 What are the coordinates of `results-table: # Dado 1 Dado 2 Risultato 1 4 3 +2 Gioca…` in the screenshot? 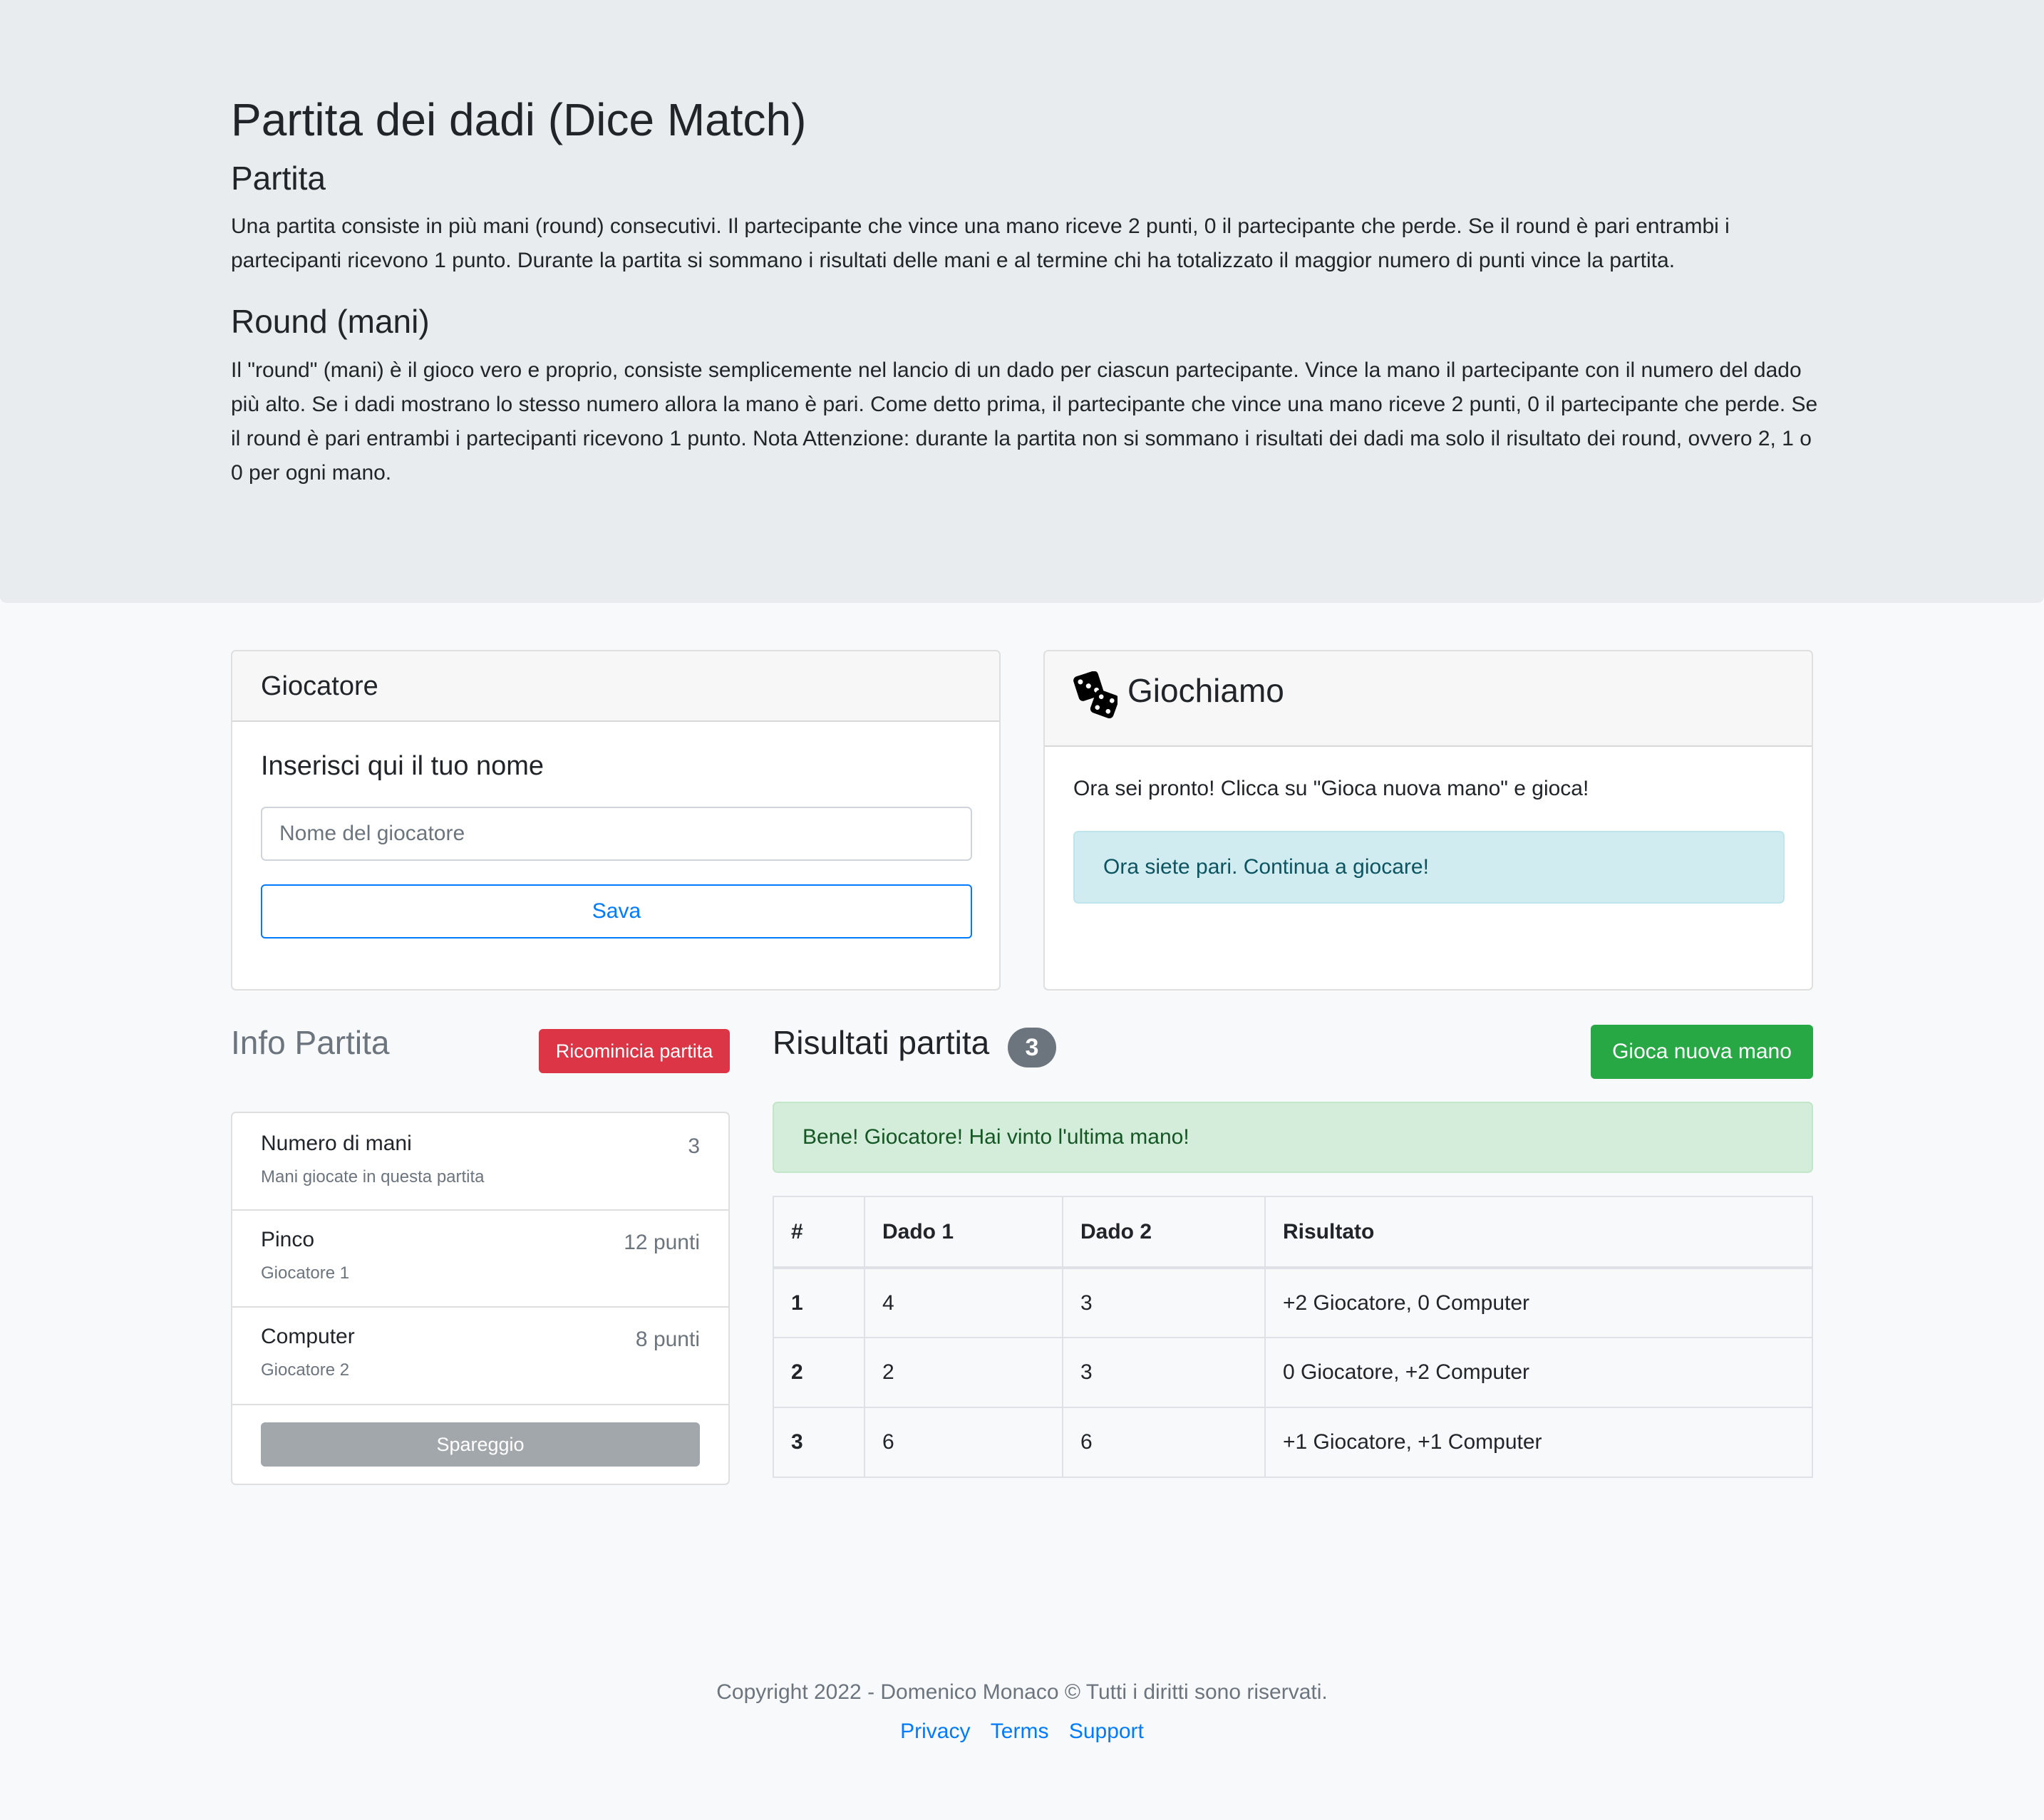 It's located at (1293, 1337).